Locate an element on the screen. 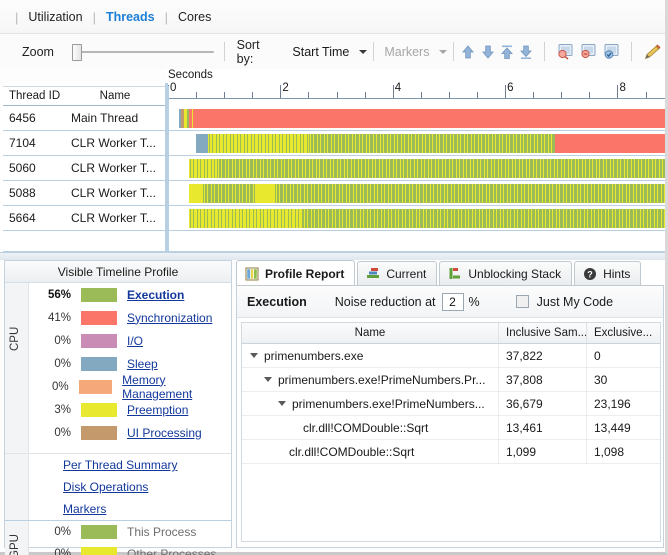  inclusive-samples-cell: 37,808 is located at coordinates (543, 379).